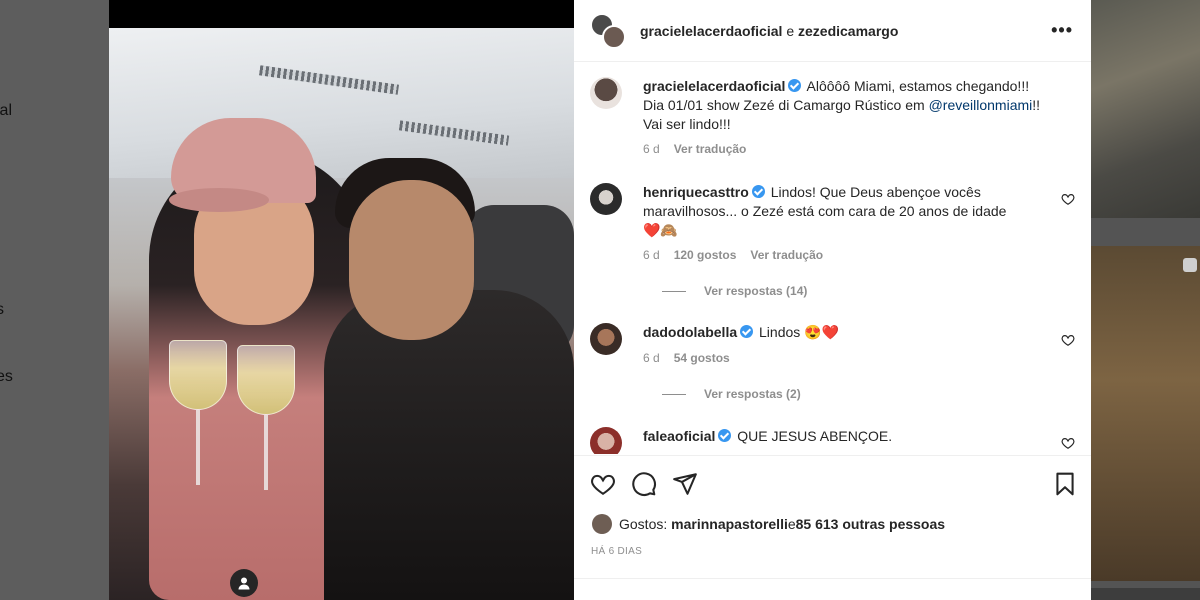  What do you see at coordinates (981, 105) in the screenshot?
I see `mention-link: @reveillonmiami` at bounding box center [981, 105].